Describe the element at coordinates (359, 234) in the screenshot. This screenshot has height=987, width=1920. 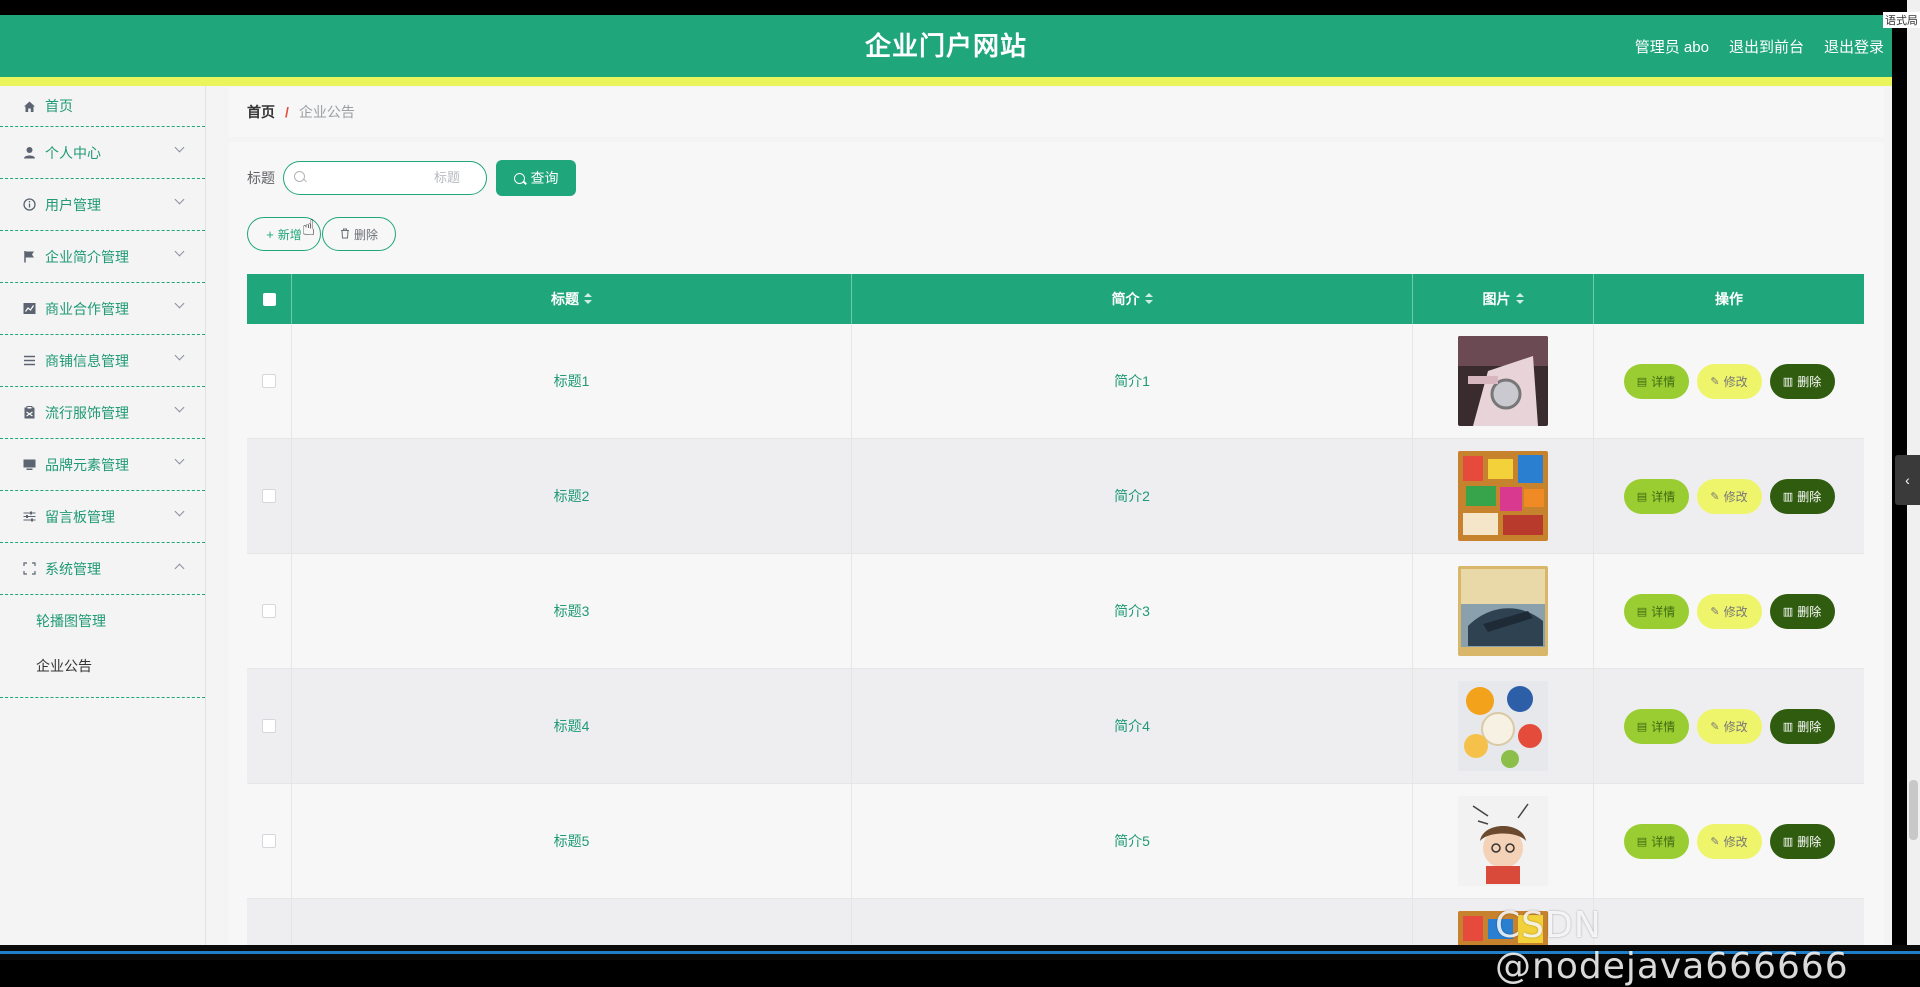
I see `batch-delete-button: 删除` at that location.